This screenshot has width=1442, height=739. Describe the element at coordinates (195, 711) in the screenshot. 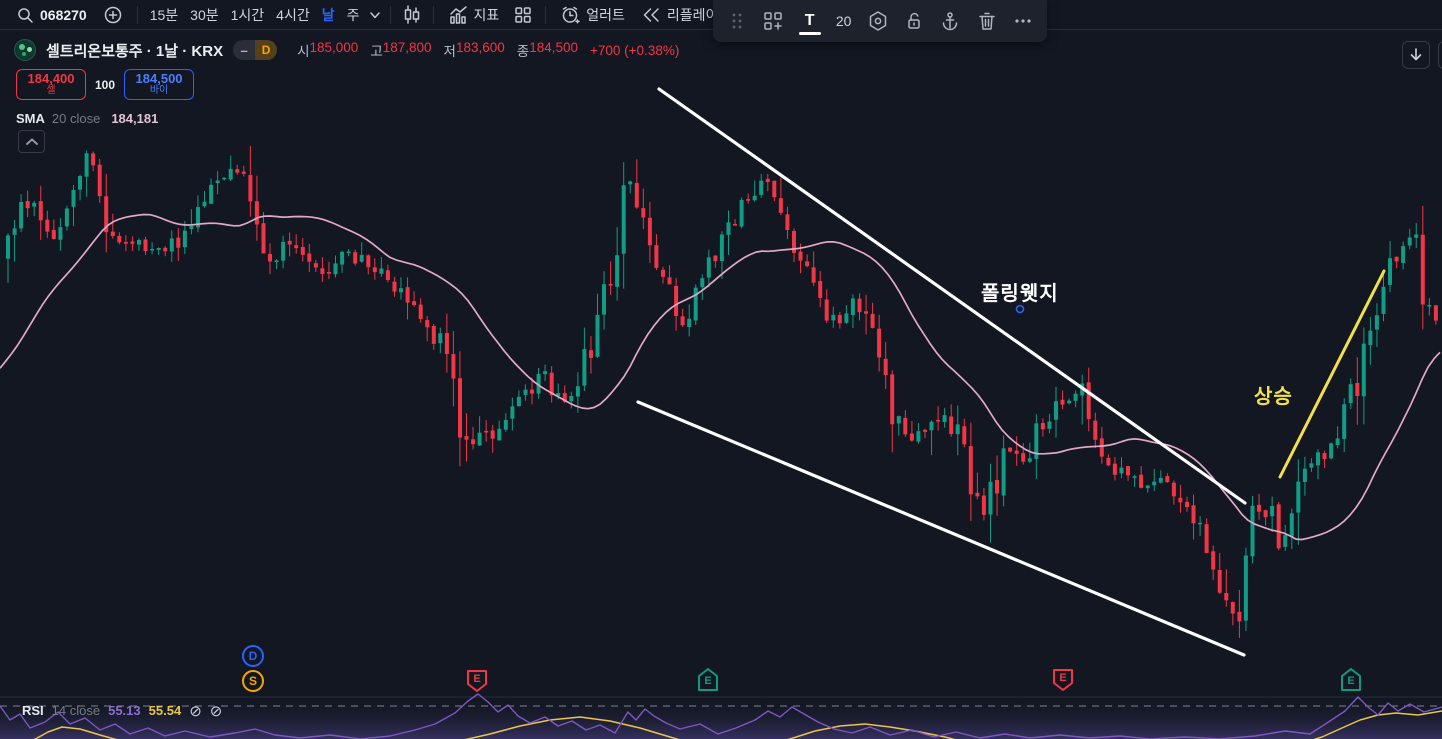

I see `rsi-hide-icon: ⊘` at that location.